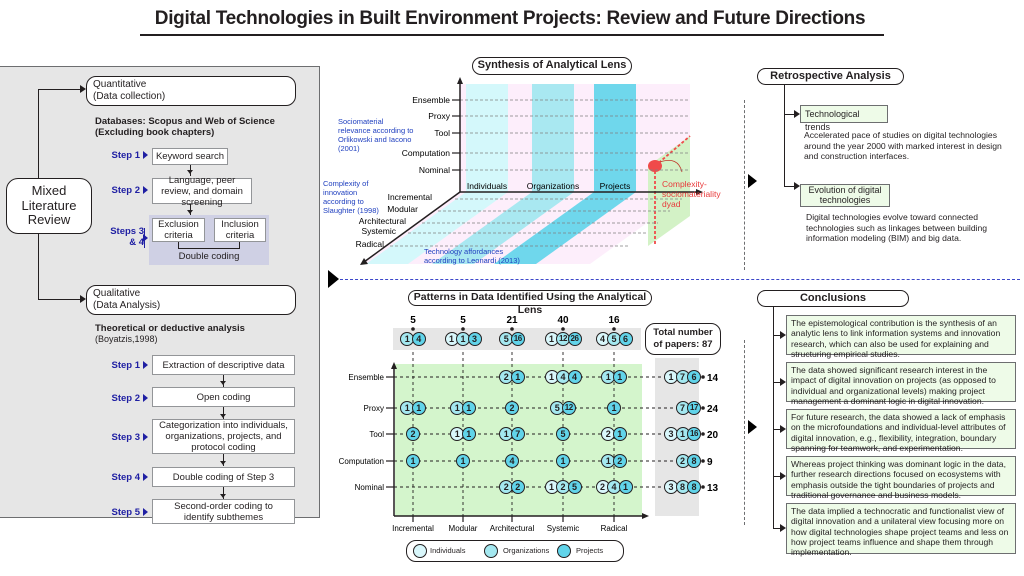 This screenshot has width=1024, height=576. Describe the element at coordinates (564, 551) in the screenshot. I see `legend-projects-icon` at that location.